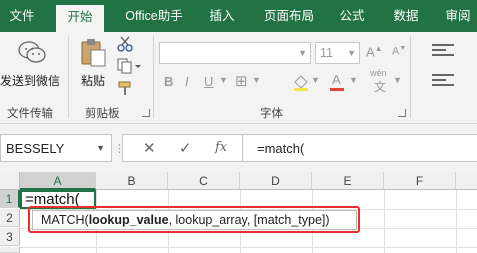 This screenshot has height=253, width=477. Describe the element at coordinates (93, 81) in the screenshot. I see `paste-label: 粘贴` at that location.